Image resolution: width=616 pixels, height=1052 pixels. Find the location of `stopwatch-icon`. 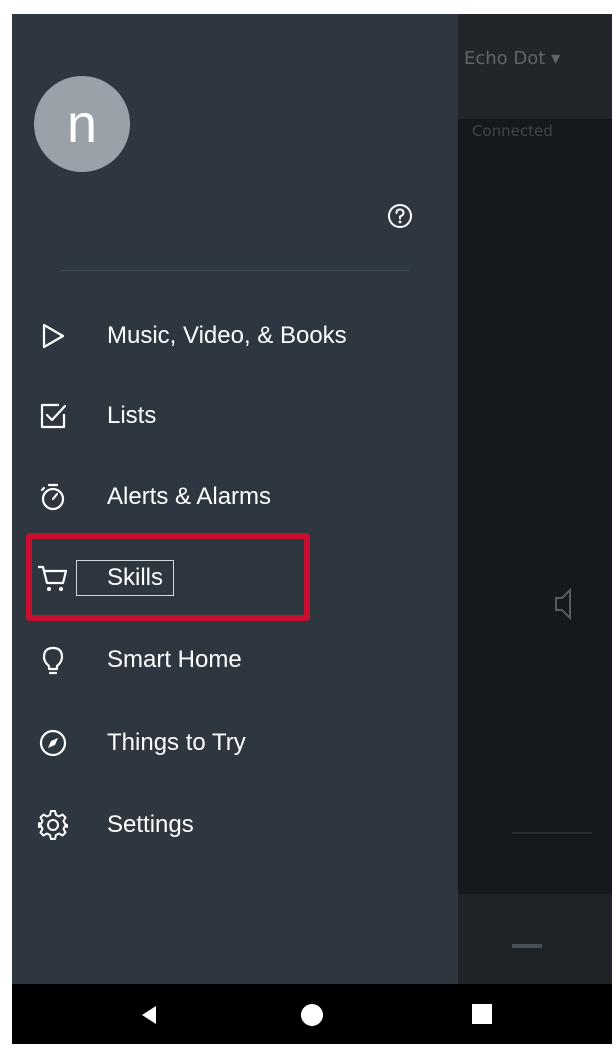

stopwatch-icon is located at coordinates (53, 497).